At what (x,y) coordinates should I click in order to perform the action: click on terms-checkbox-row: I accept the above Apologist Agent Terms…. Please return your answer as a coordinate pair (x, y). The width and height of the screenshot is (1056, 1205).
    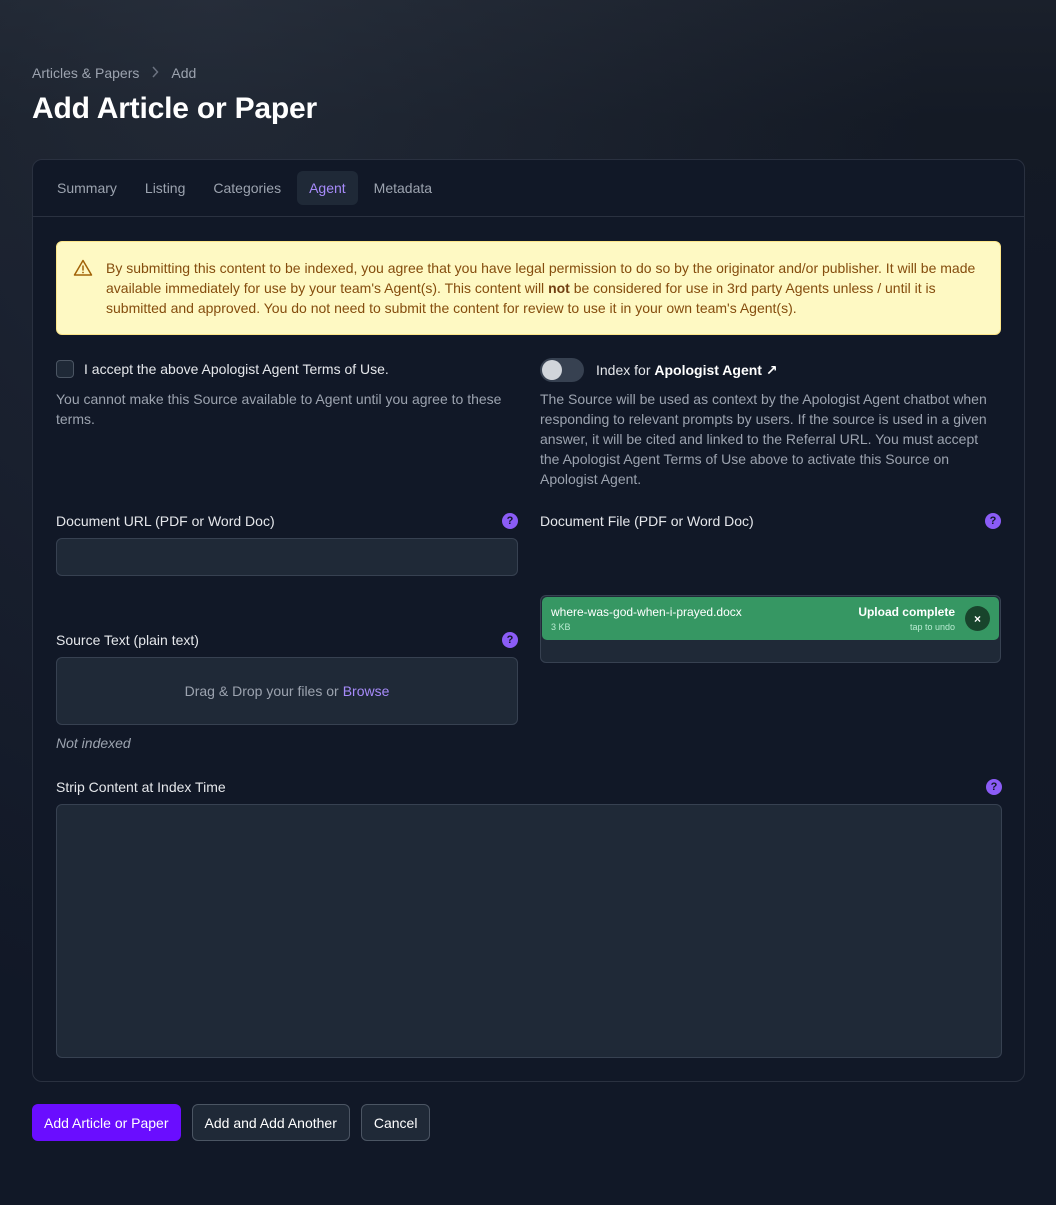
    Looking at the image, I should click on (287, 369).